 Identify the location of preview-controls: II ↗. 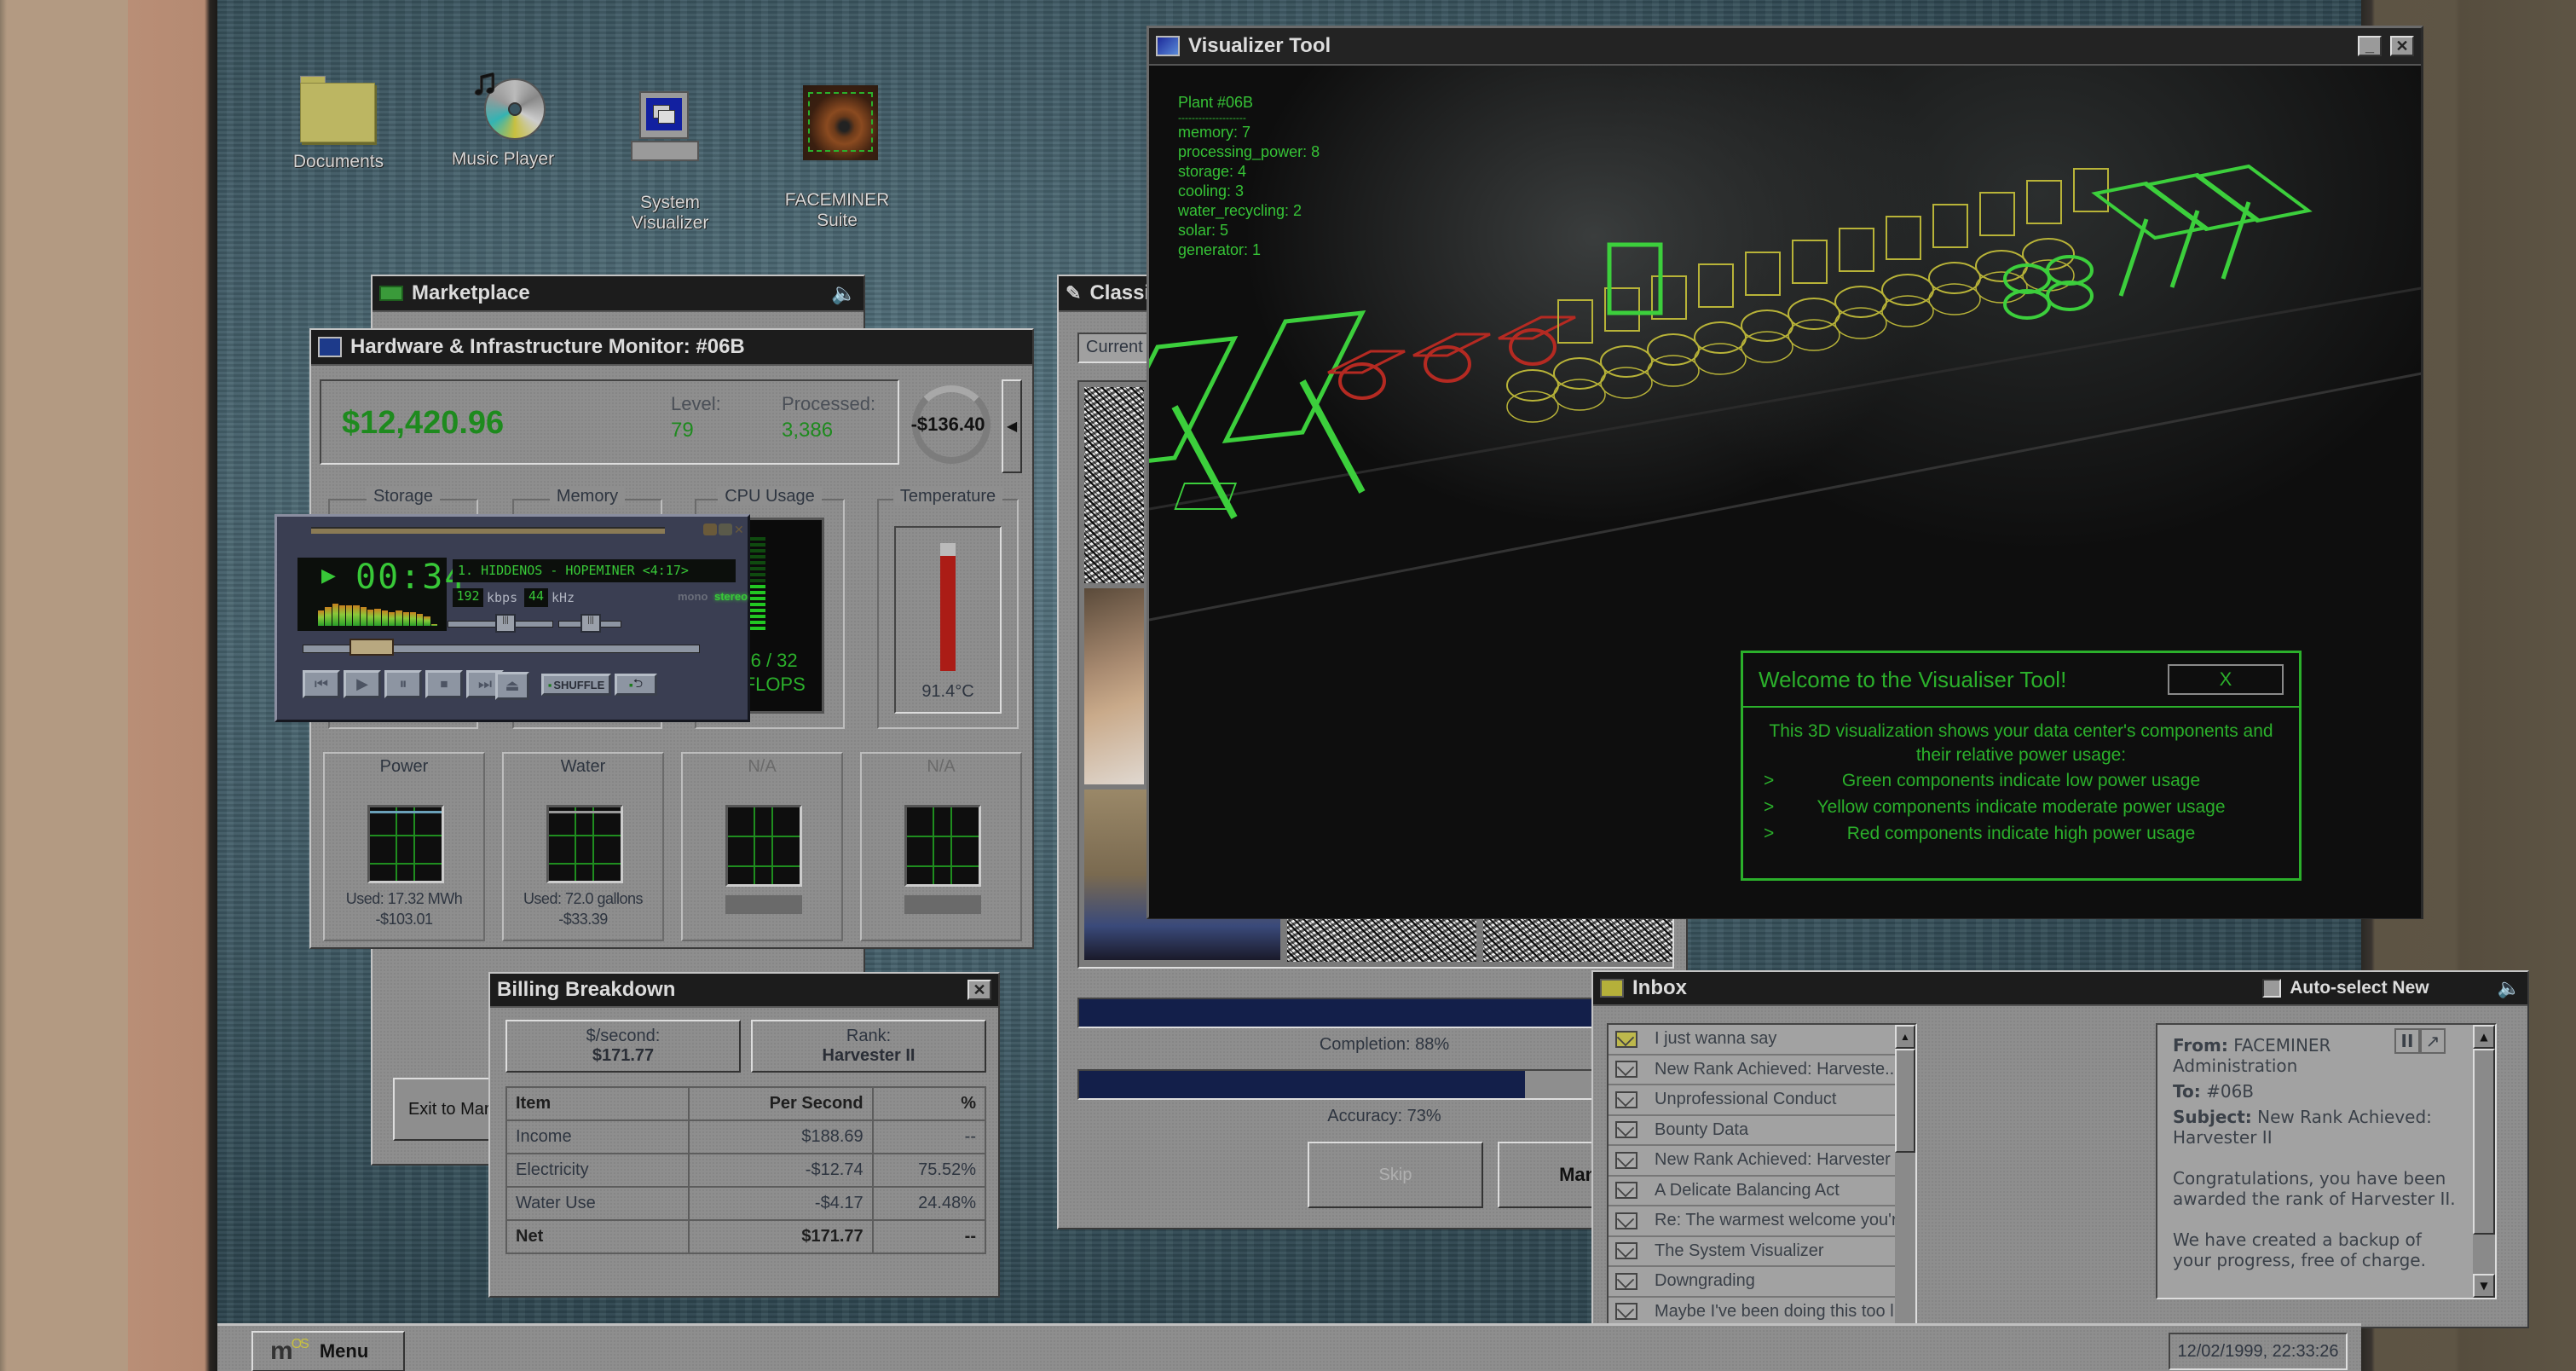
(2420, 1041).